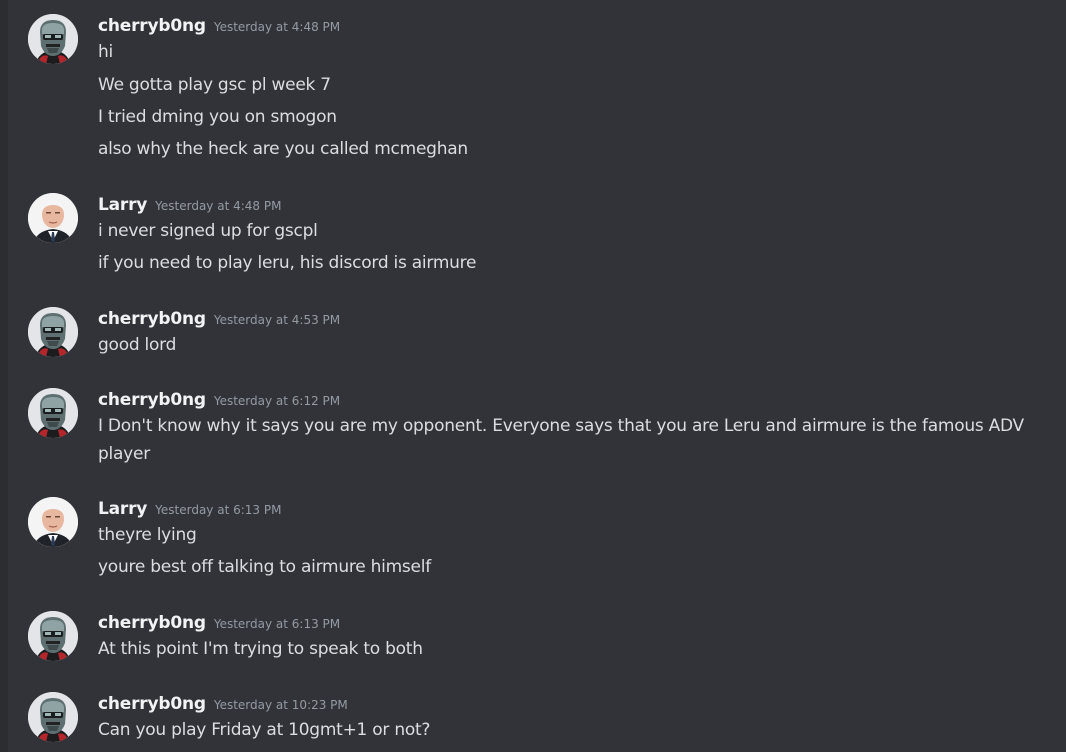 This screenshot has width=1066, height=752. I want to click on message-header: cherryb0ng Yesterday at 4:53 PM, so click(219, 319).